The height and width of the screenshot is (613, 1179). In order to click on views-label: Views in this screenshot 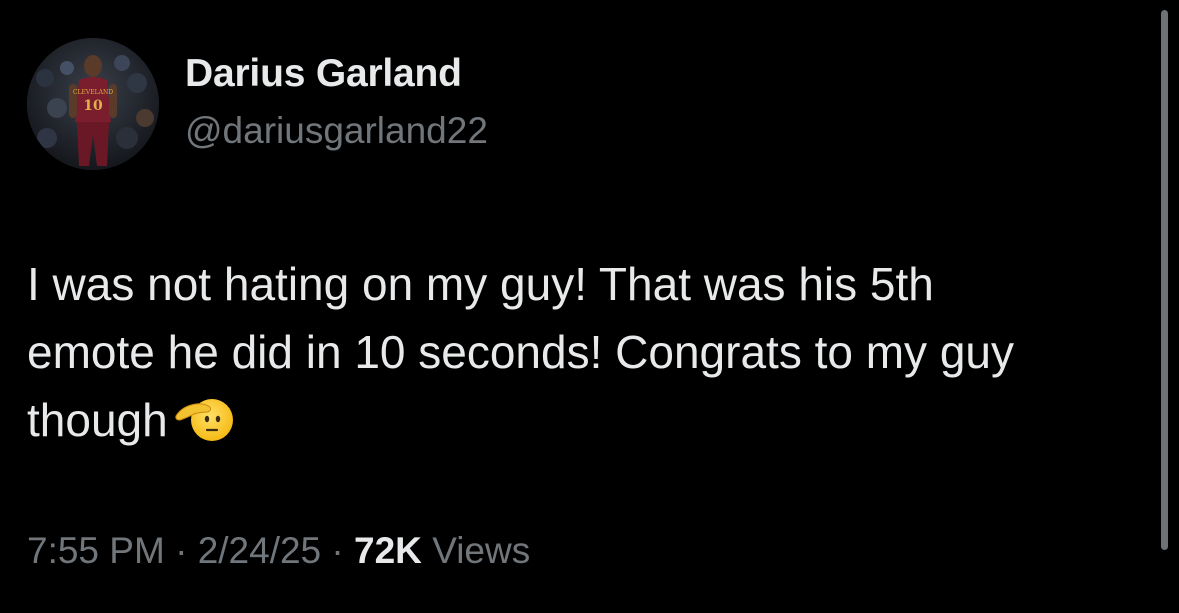, I will do `click(481, 550)`.